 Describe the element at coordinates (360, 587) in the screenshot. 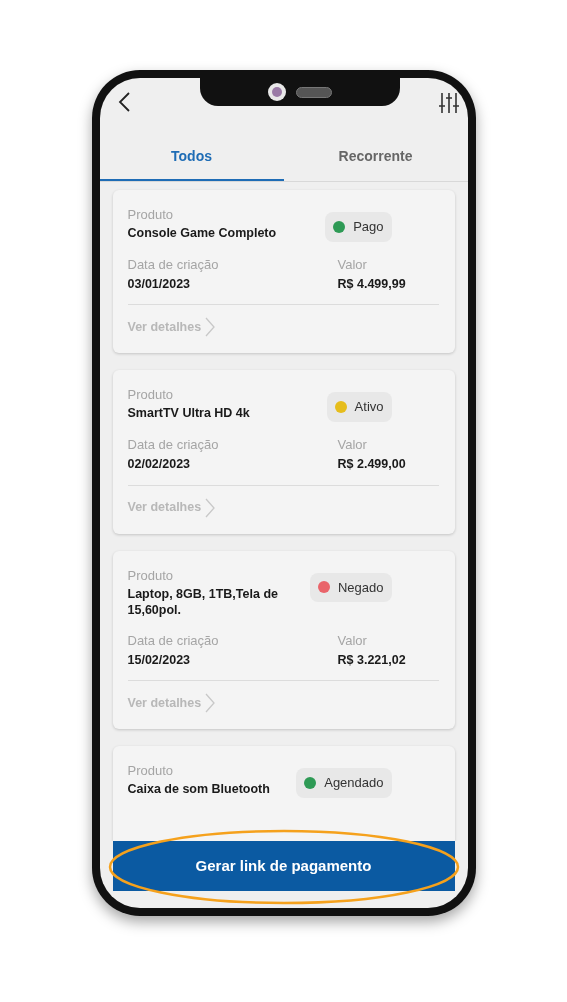

I see `status-label: Negado` at that location.